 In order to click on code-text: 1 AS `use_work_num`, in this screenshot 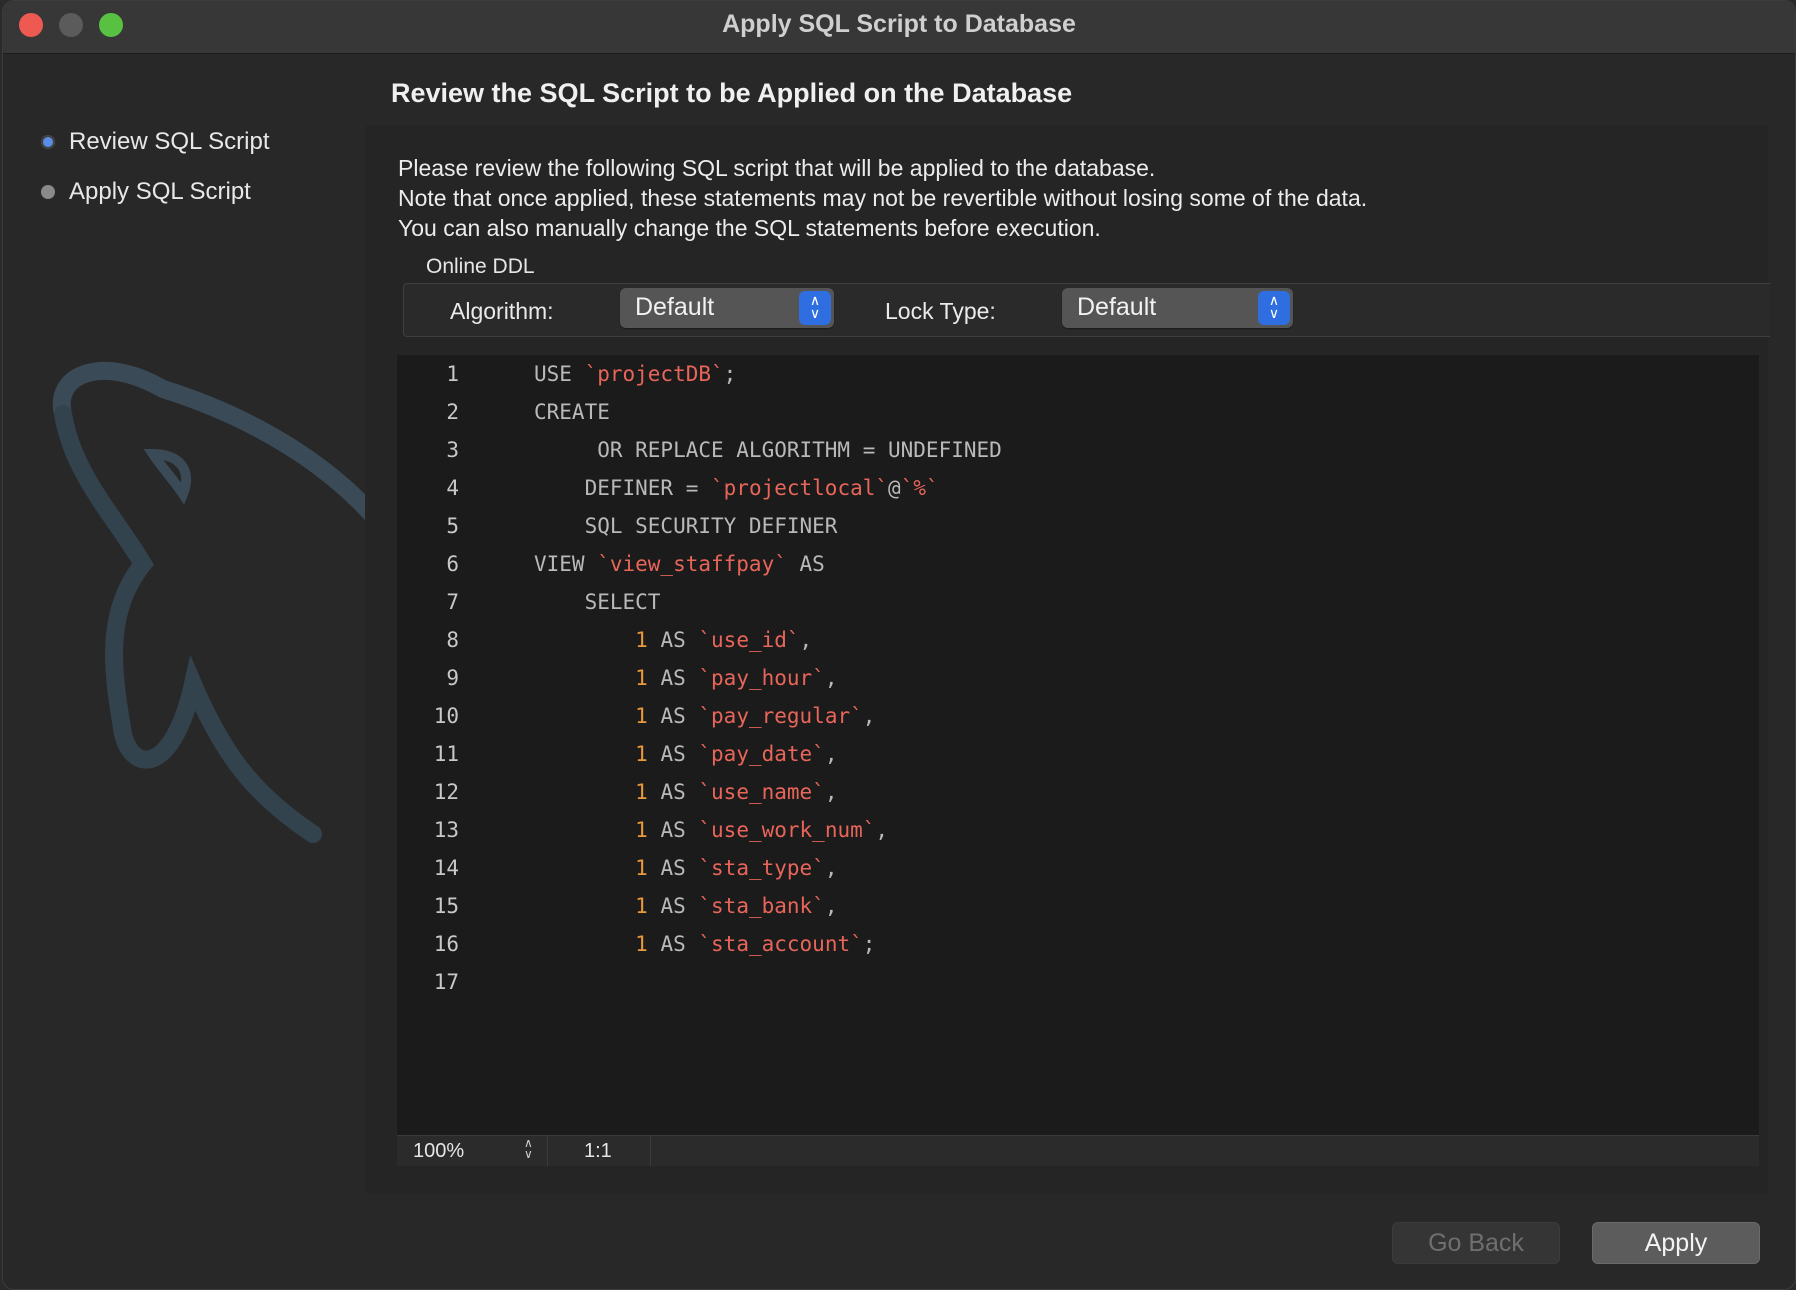, I will do `click(762, 830)`.